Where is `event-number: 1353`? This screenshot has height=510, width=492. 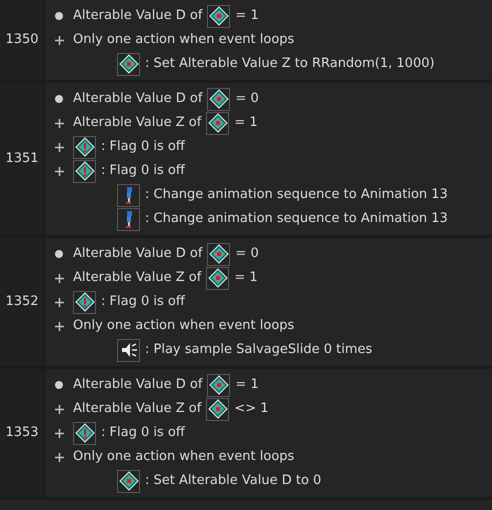
event-number: 1353 is located at coordinates (22, 433).